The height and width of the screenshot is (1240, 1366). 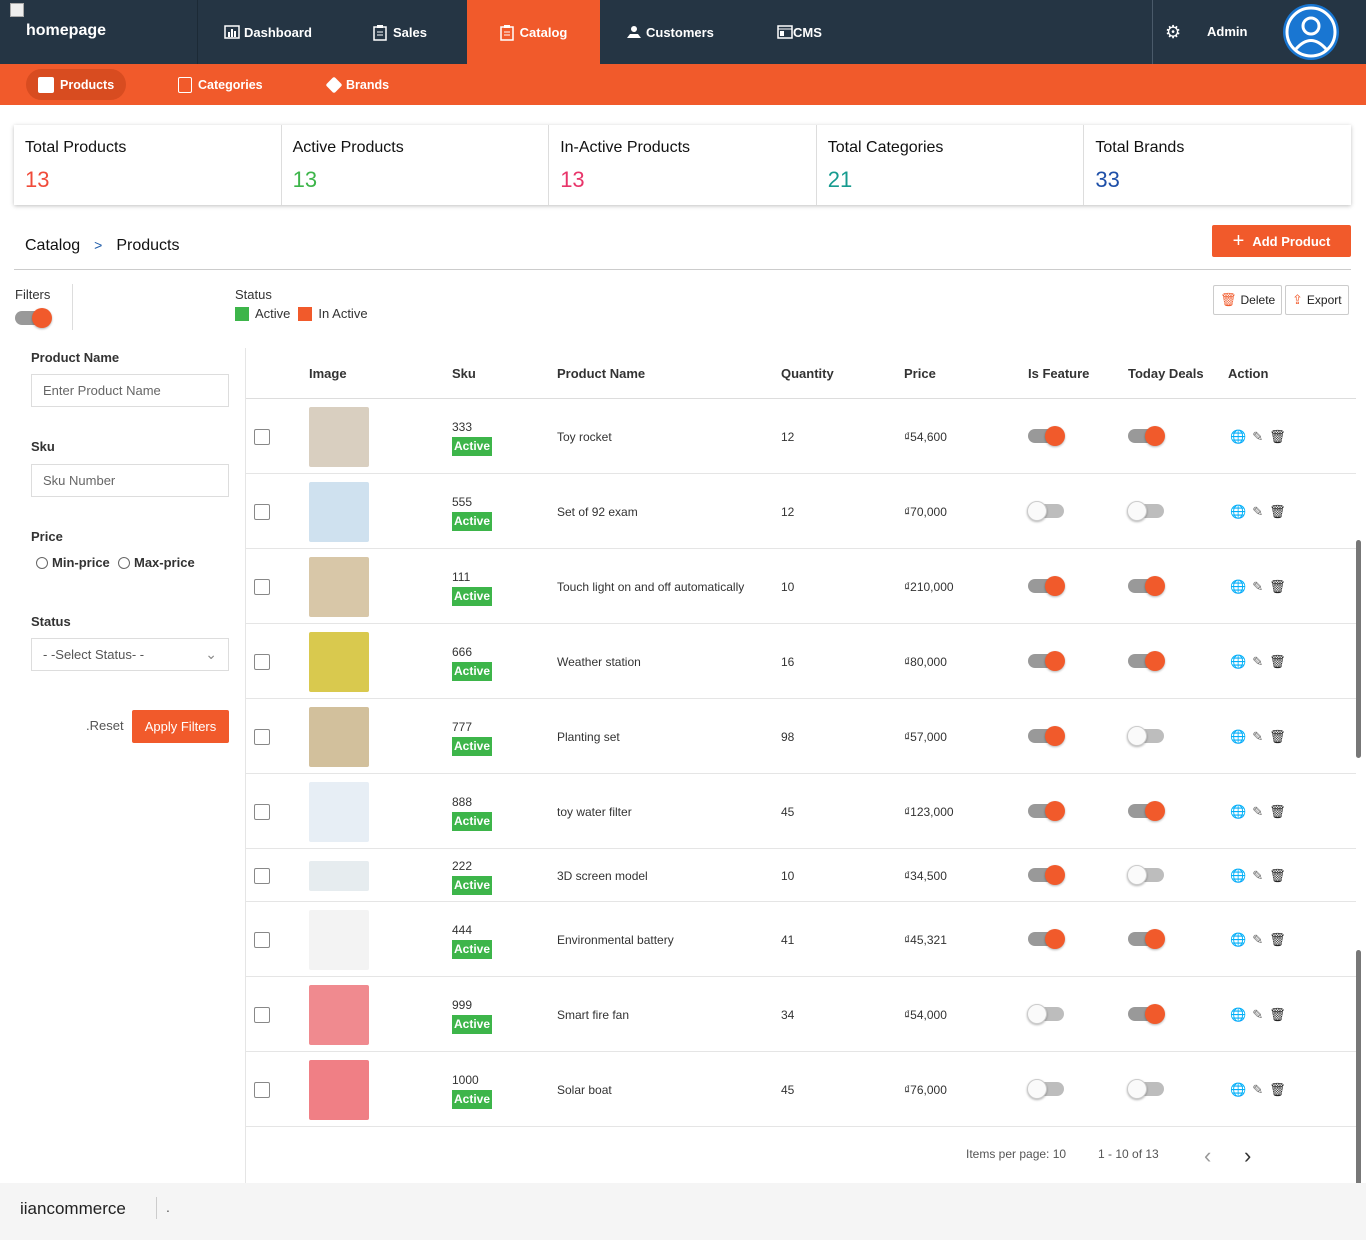 What do you see at coordinates (1058, 373) in the screenshot?
I see `header-is-feature: Is Feature` at bounding box center [1058, 373].